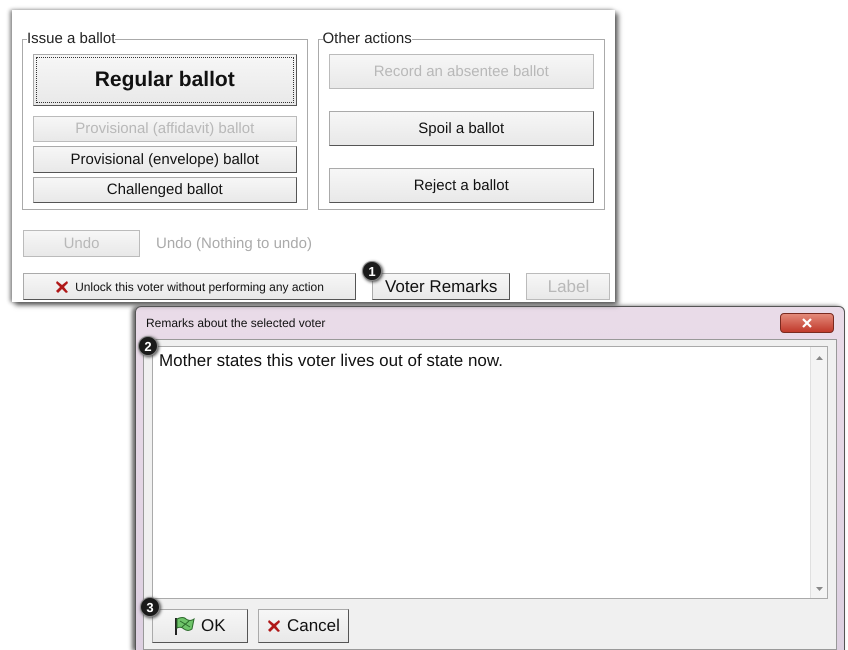 The width and height of the screenshot is (848, 650). What do you see at coordinates (200, 626) in the screenshot?
I see `ok-button: OK` at bounding box center [200, 626].